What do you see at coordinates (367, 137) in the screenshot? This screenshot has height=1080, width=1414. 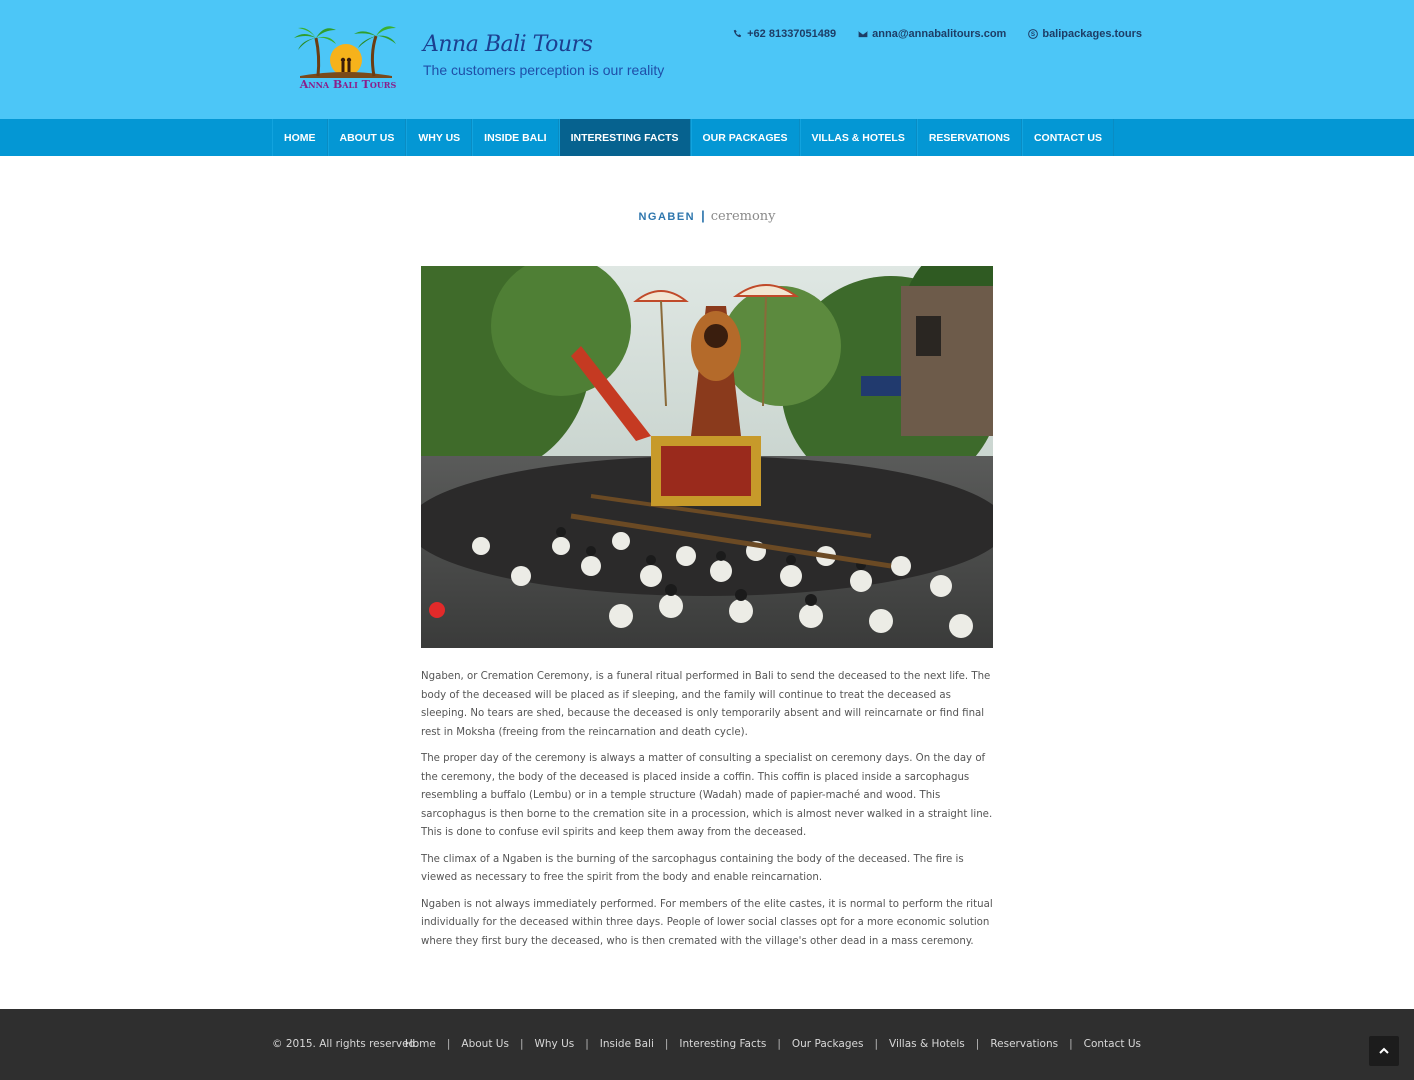 I see `nav-item-about-us: ABOUT US` at bounding box center [367, 137].